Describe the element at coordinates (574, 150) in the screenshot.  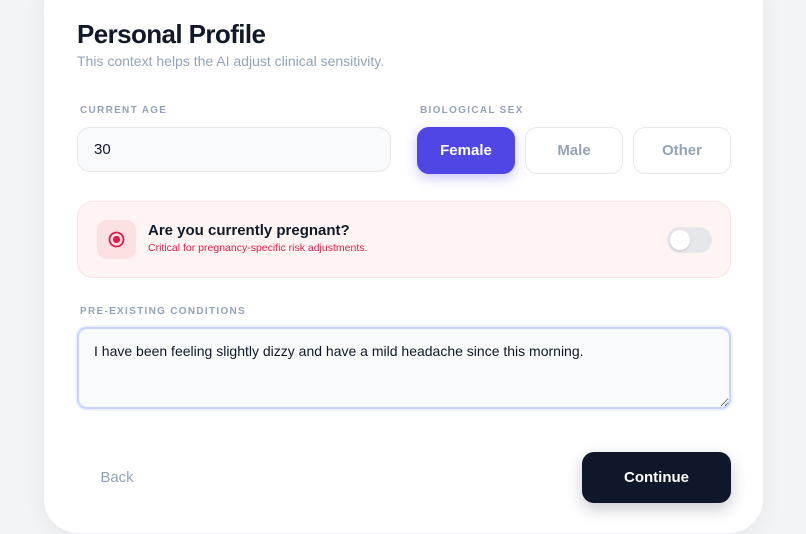
I see `sex-option-male: Male` at that location.